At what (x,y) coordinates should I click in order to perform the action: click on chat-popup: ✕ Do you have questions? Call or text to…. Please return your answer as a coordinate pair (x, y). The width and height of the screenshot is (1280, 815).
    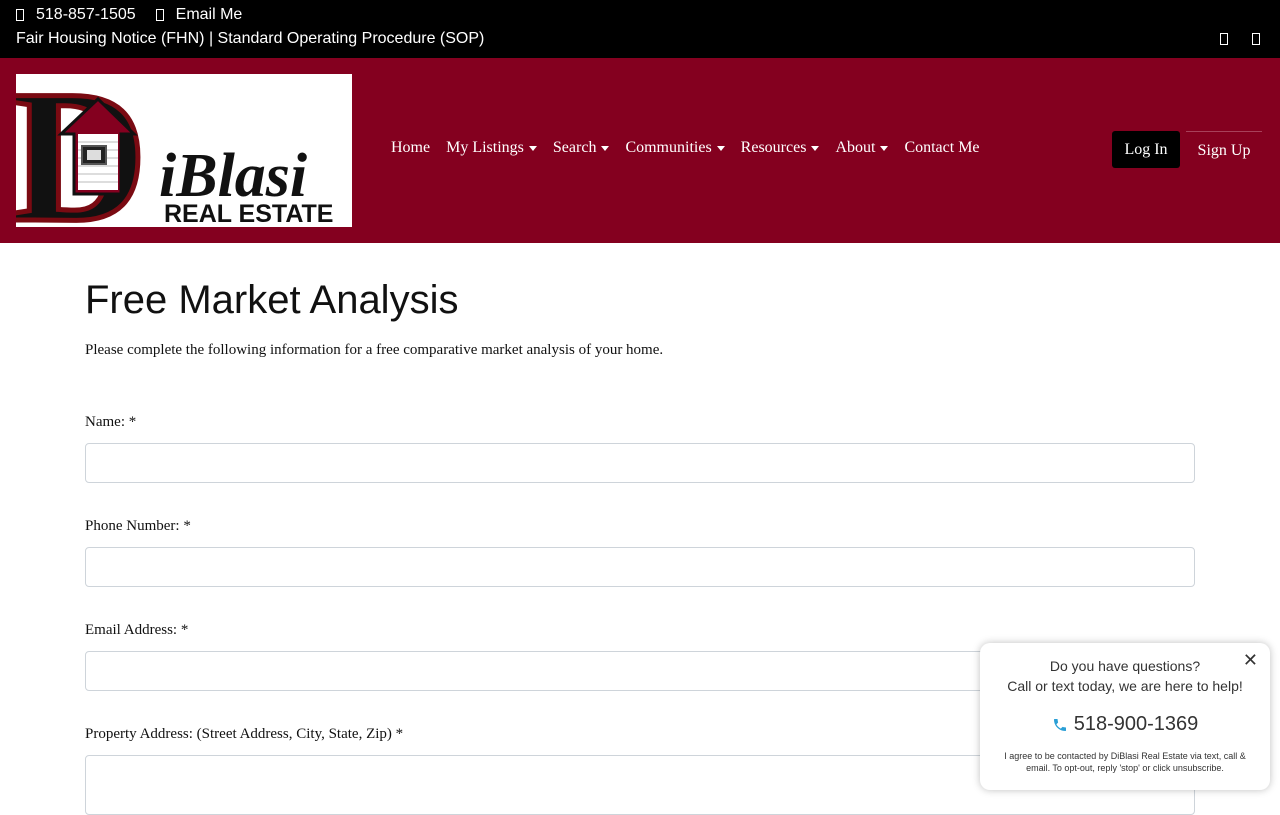
    Looking at the image, I should click on (1125, 716).